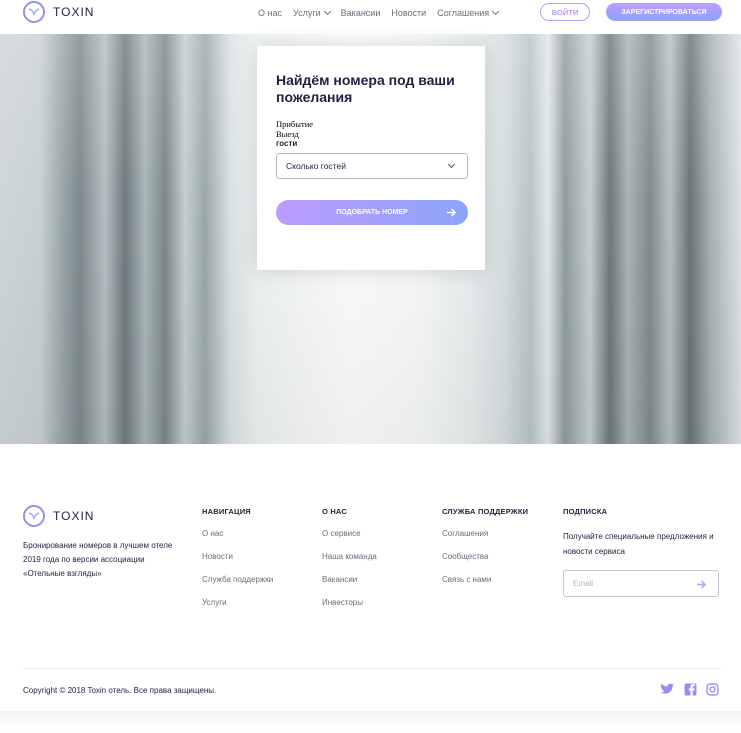 This screenshot has width=741, height=733. What do you see at coordinates (295, 124) in the screenshot?
I see `arrival-label: Прибытие` at bounding box center [295, 124].